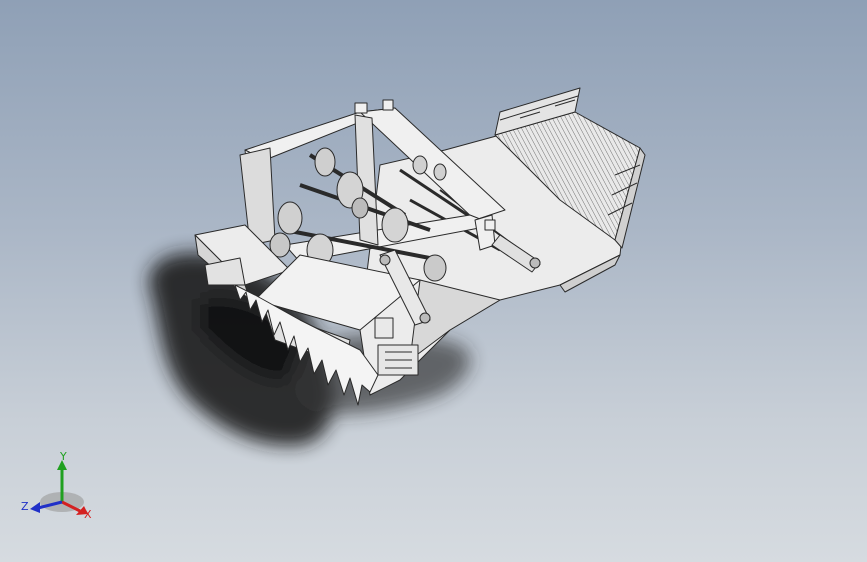 The width and height of the screenshot is (867, 562). I want to click on z-axis-label: Z, so click(25, 506).